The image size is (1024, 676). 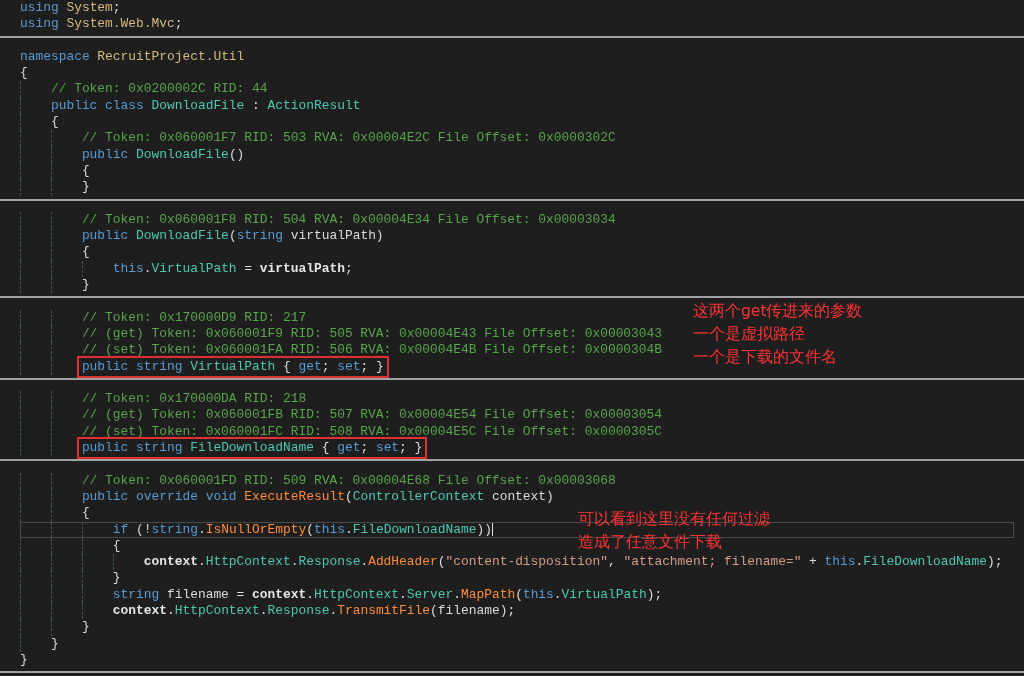 I want to click on code-line: // (set) Token: 0x060001FA RID: 506 RVA: 0x00004E4B File Offset: 0x0000304B, so click(x=372, y=350).